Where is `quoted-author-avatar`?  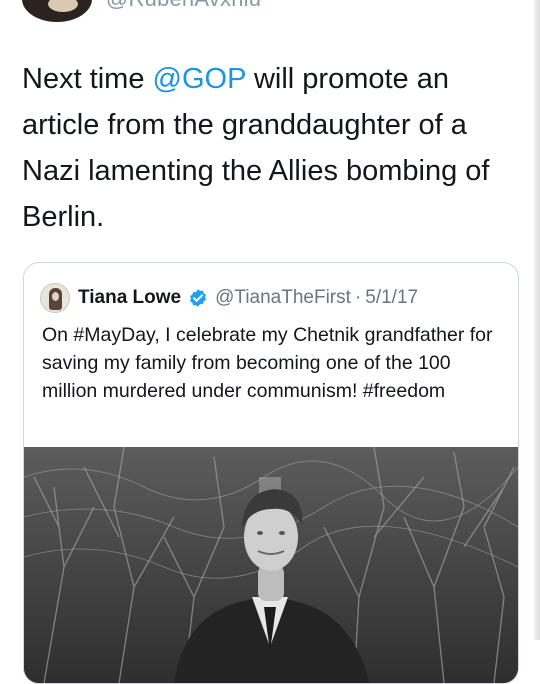 quoted-author-avatar is located at coordinates (55, 298).